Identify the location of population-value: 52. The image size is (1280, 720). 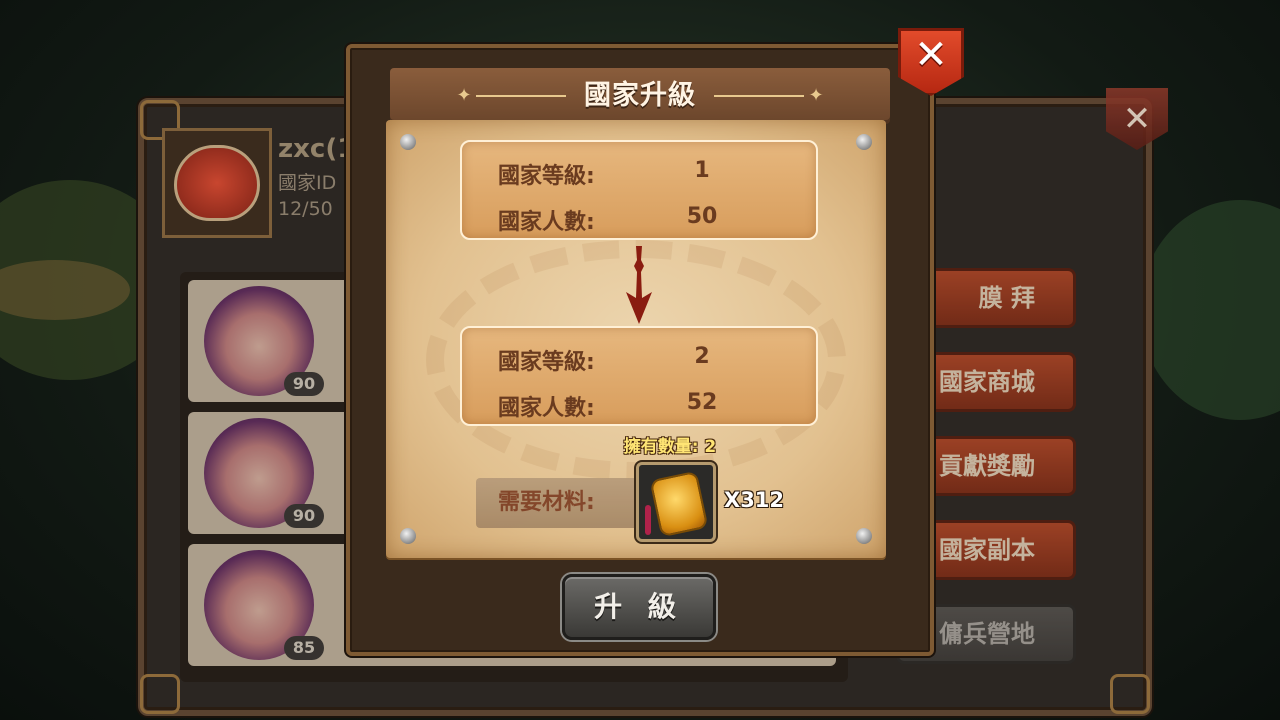
(702, 402).